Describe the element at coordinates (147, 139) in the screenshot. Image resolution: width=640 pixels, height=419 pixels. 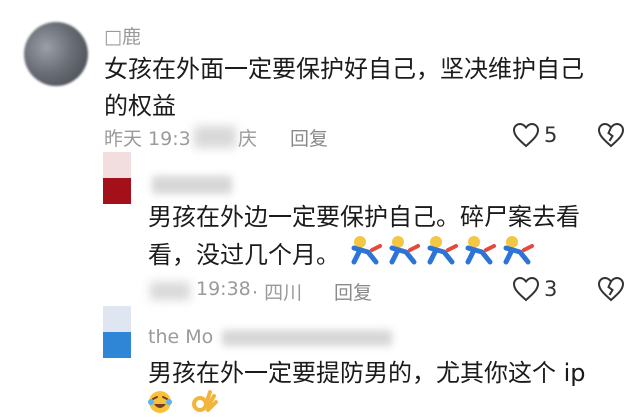
I see `comment-time: 昨天 19:3` at that location.